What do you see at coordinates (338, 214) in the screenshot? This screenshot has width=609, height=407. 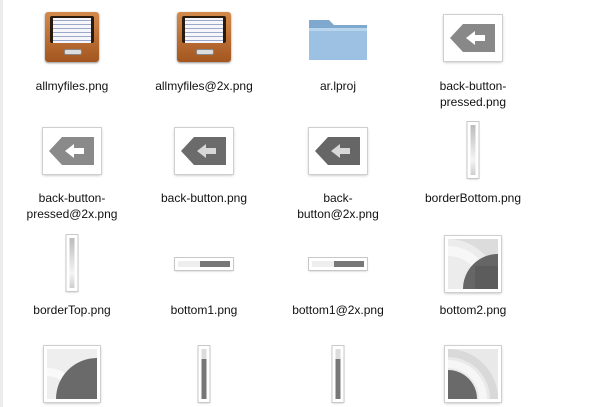 I see `file-name-line2: button@2x.png` at bounding box center [338, 214].